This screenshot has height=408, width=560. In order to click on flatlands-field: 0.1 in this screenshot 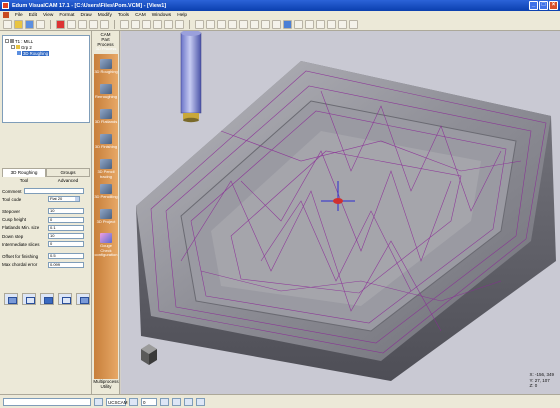, I will do `click(66, 227)`.